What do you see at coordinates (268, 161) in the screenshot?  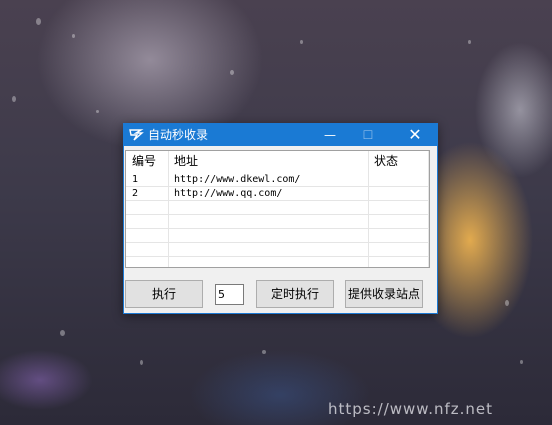 I see `column-header-url: 地址` at bounding box center [268, 161].